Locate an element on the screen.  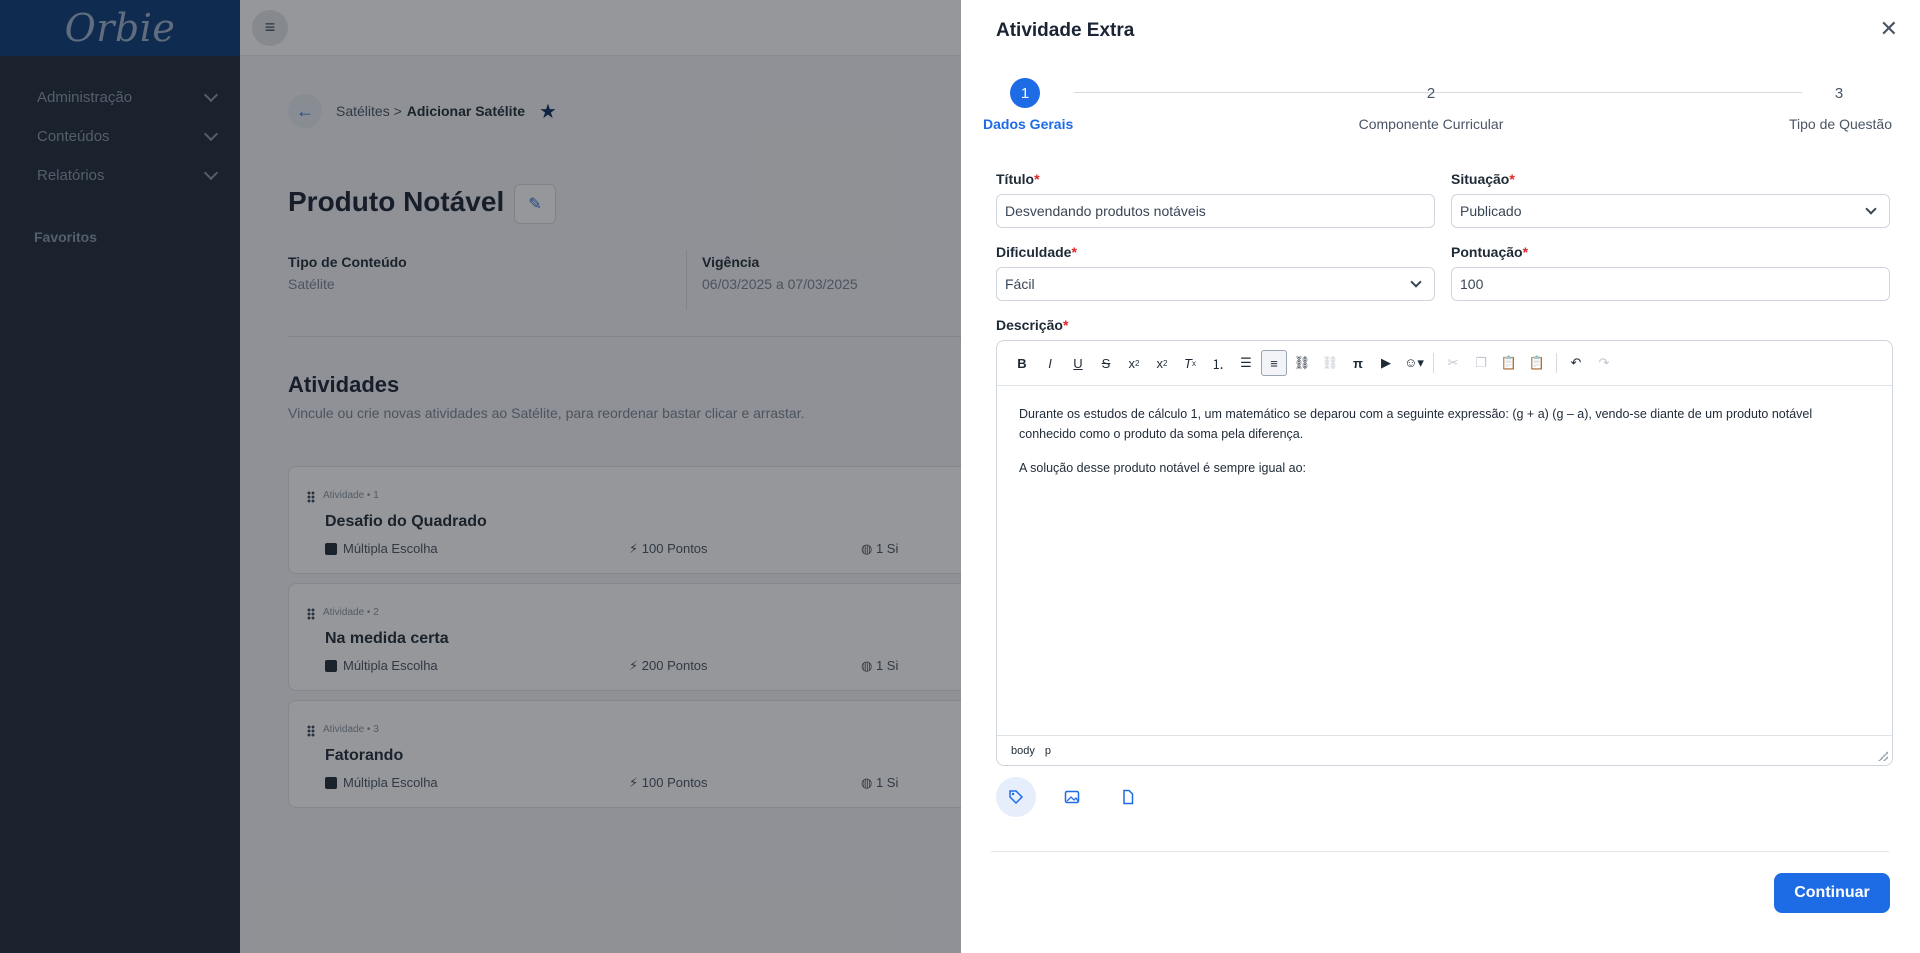
continue-button: Continuar is located at coordinates (1832, 893).